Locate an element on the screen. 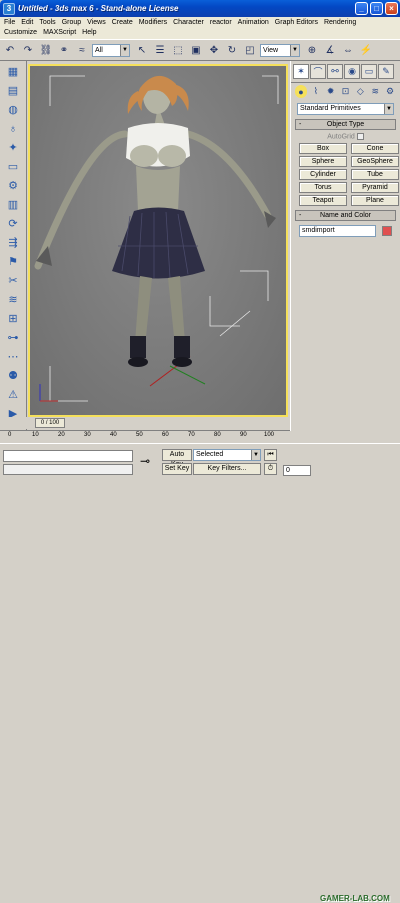  rope-icon: ♁ is located at coordinates (13, 128).